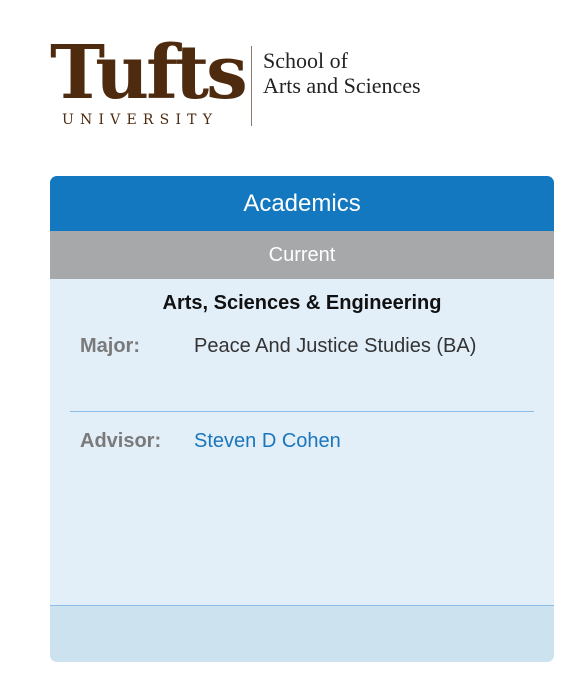  What do you see at coordinates (342, 85) in the screenshot?
I see `logo-school-line2: Arts and Sciences` at bounding box center [342, 85].